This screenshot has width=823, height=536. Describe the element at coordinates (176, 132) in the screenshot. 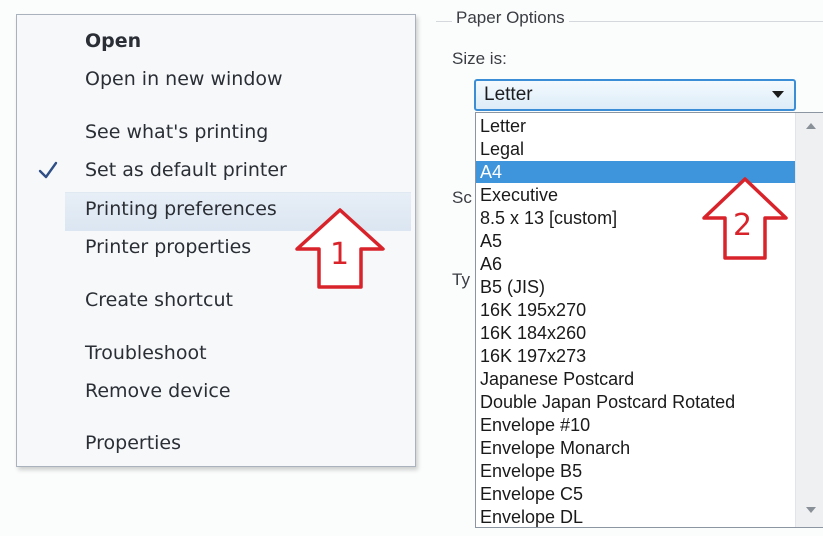

I see `menu-item-see-whats-printing: See what's printing` at that location.